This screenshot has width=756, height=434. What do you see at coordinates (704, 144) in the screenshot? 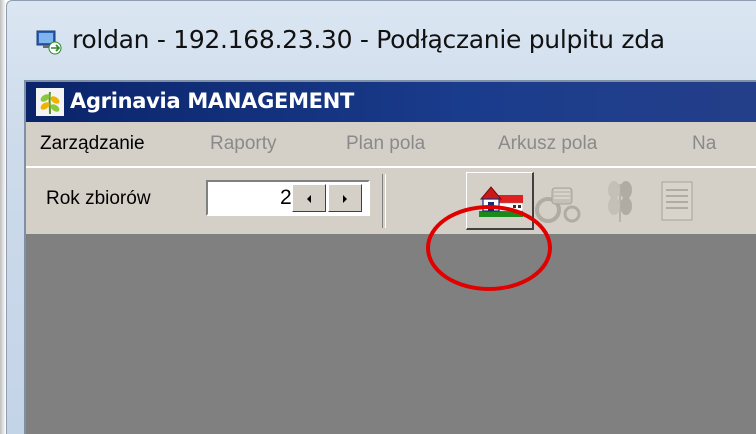
I see `menu-item-truncated: Na` at bounding box center [704, 144].